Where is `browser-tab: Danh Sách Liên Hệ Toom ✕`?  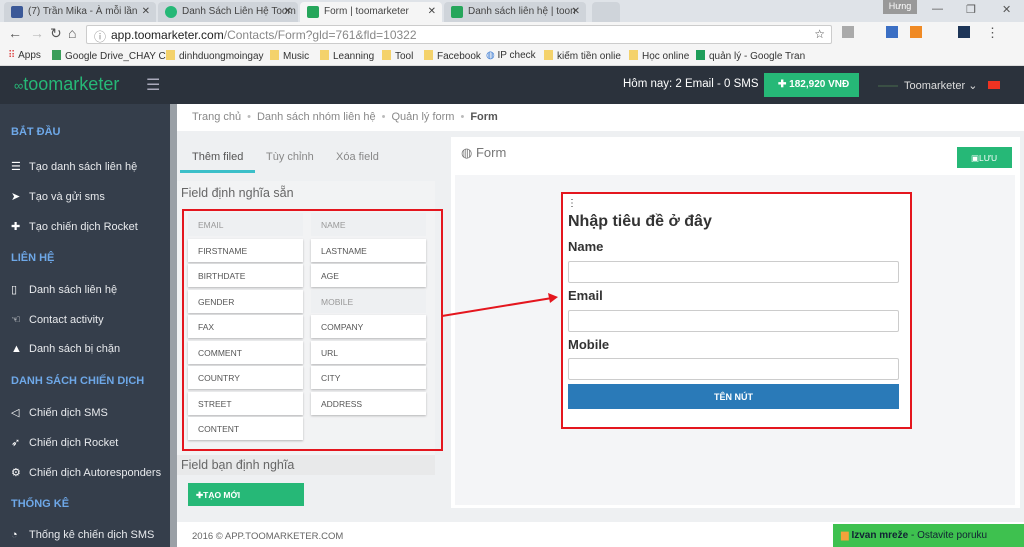
browser-tab: Danh Sách Liên Hệ Toom ✕ is located at coordinates (228, 12).